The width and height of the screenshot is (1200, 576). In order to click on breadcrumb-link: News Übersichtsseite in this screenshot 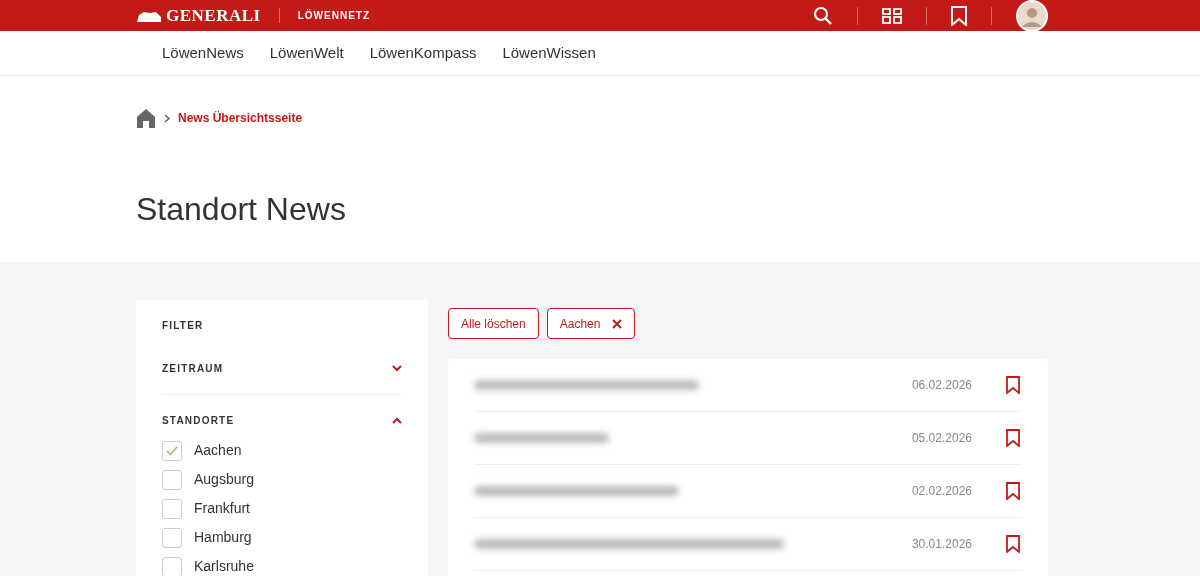, I will do `click(240, 118)`.